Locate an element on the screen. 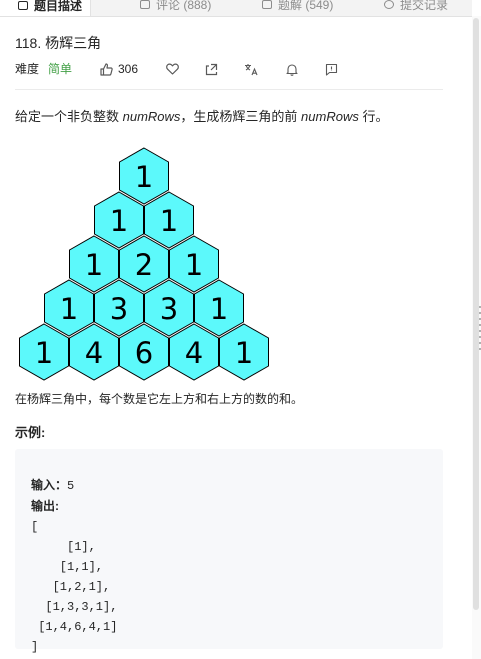 This screenshot has width=481, height=659. problem-statement: 给定一个非负整数 numRows，生成杨辉三角的前 numRows 行。 is located at coordinates (201, 115).